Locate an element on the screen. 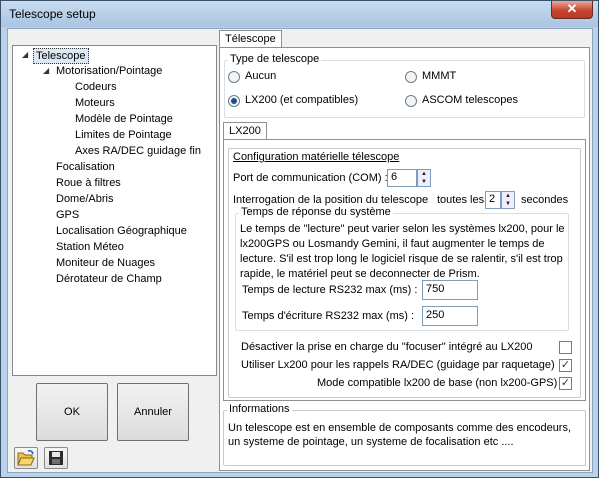 Image resolution: width=599 pixels, height=478 pixels. title-bar: Telescope setup ✕ is located at coordinates (299, 14).